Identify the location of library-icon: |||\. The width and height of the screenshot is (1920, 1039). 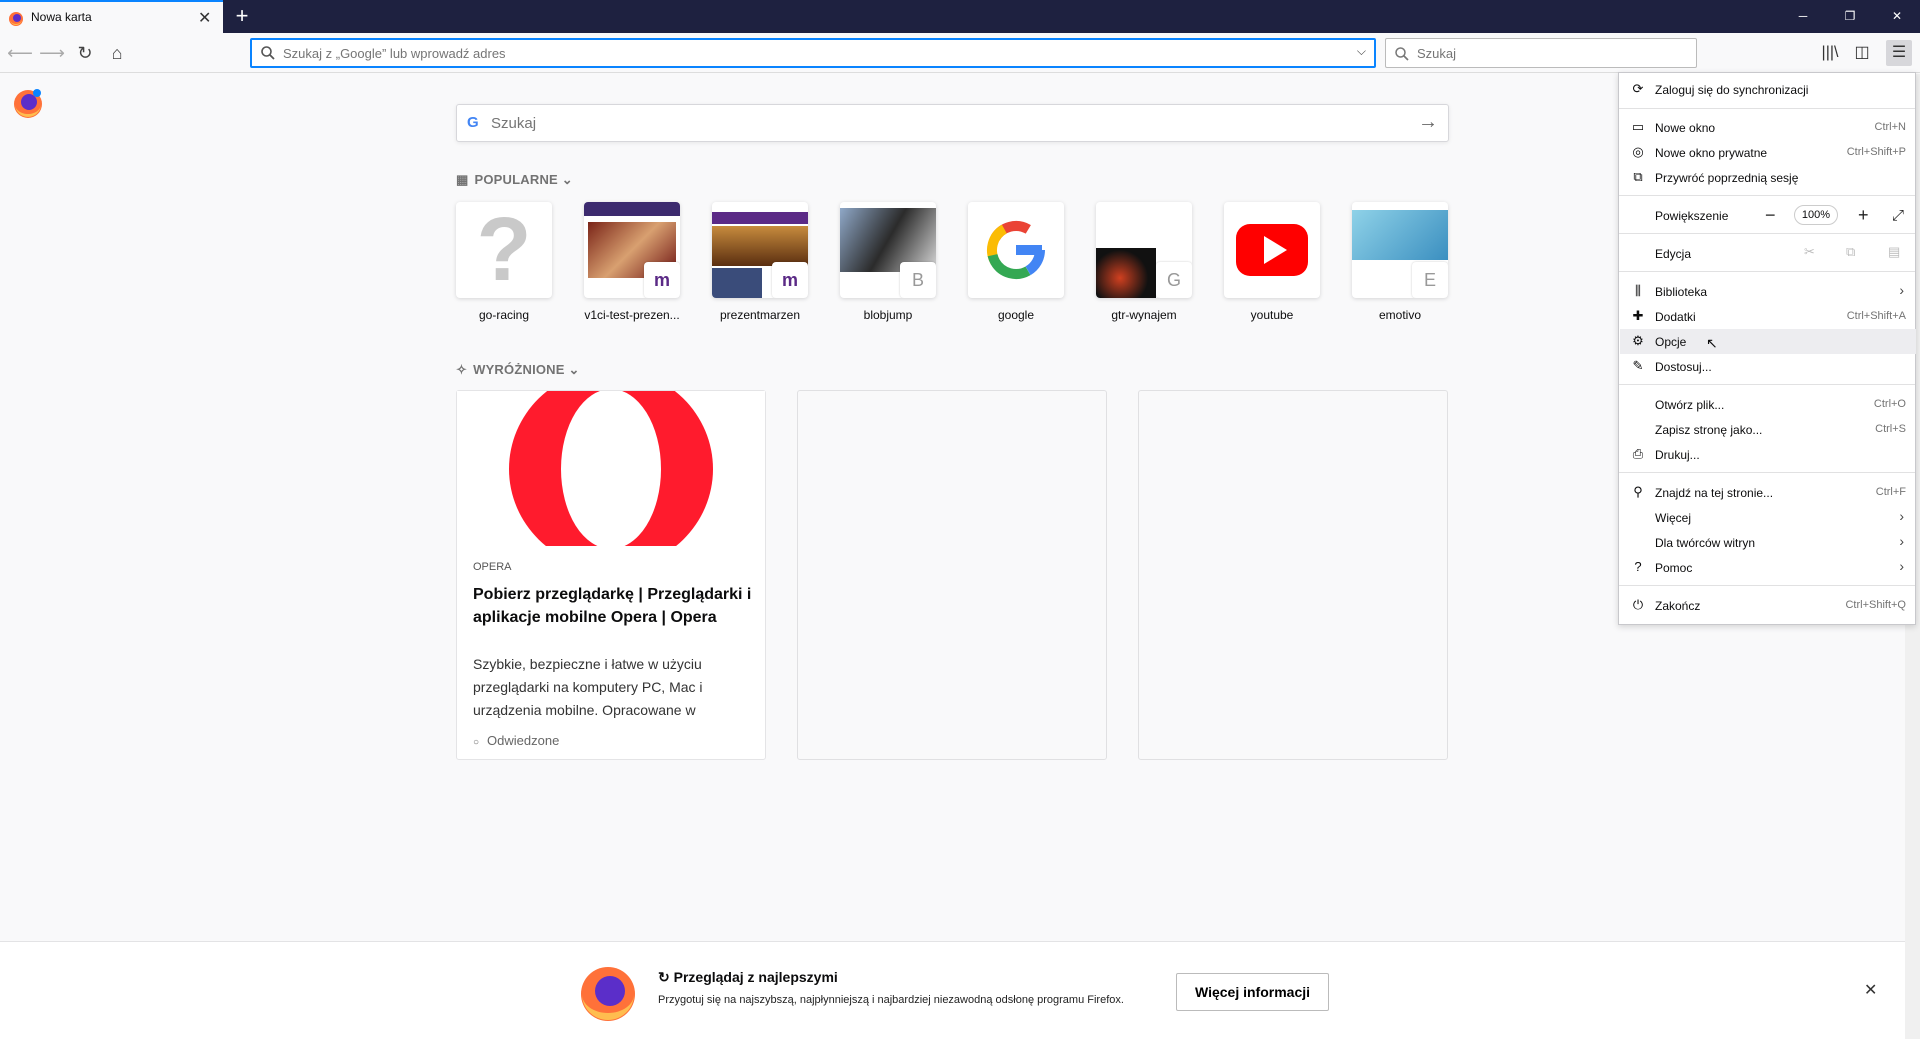
(1830, 53).